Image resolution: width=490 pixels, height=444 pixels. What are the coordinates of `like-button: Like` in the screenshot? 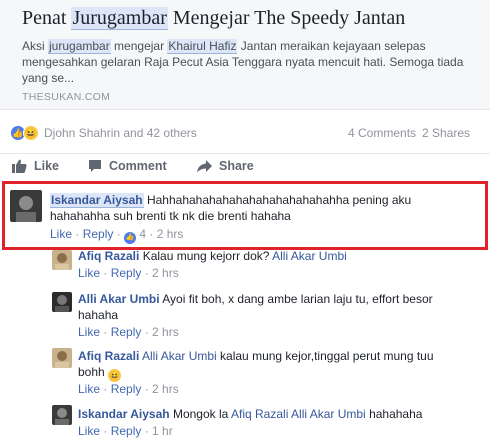 It's located at (35, 166).